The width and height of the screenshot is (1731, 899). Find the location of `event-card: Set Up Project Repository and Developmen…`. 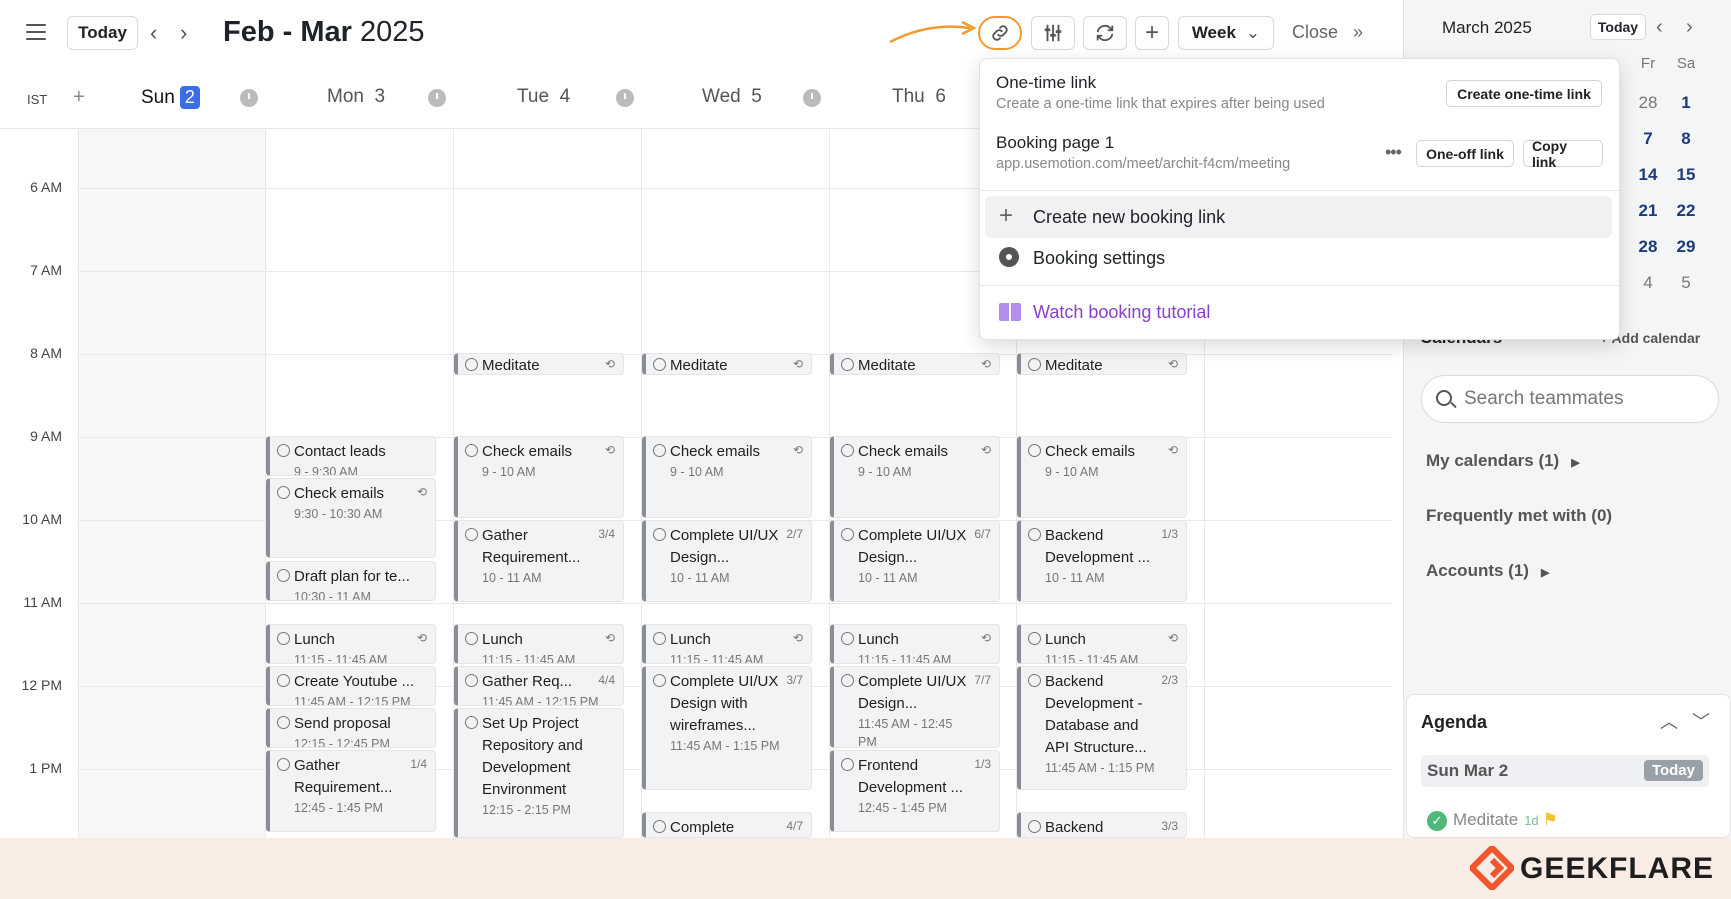

event-card: Set Up Project Repository and Developmen… is located at coordinates (539, 773).